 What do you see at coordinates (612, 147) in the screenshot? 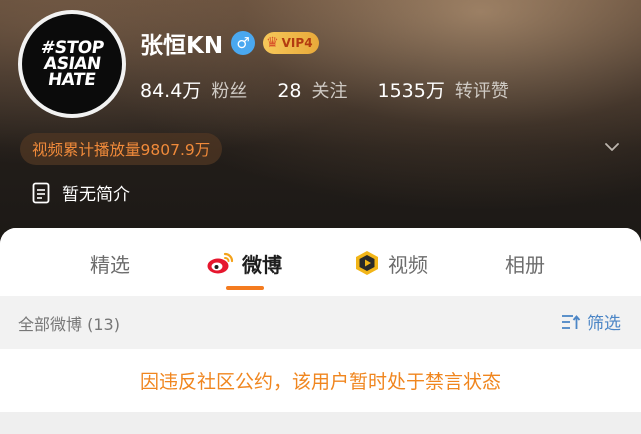
I see `chevron-down-icon` at bounding box center [612, 147].